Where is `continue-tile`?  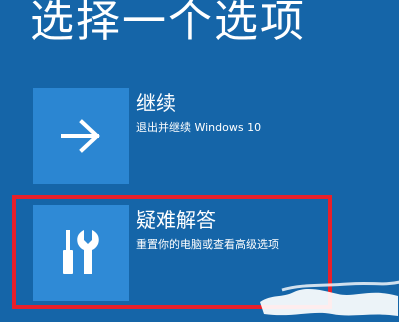
continue-tile is located at coordinates (81, 136).